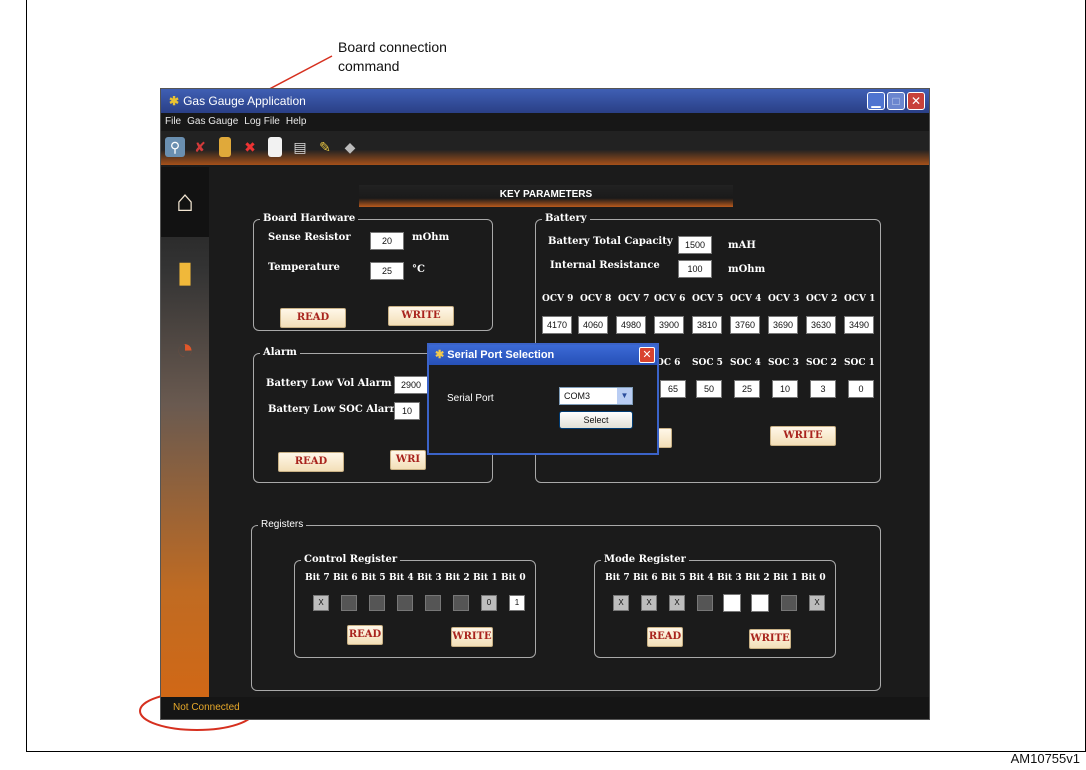  Describe the element at coordinates (365, 635) in the screenshot. I see `control-read-button: READ` at that location.